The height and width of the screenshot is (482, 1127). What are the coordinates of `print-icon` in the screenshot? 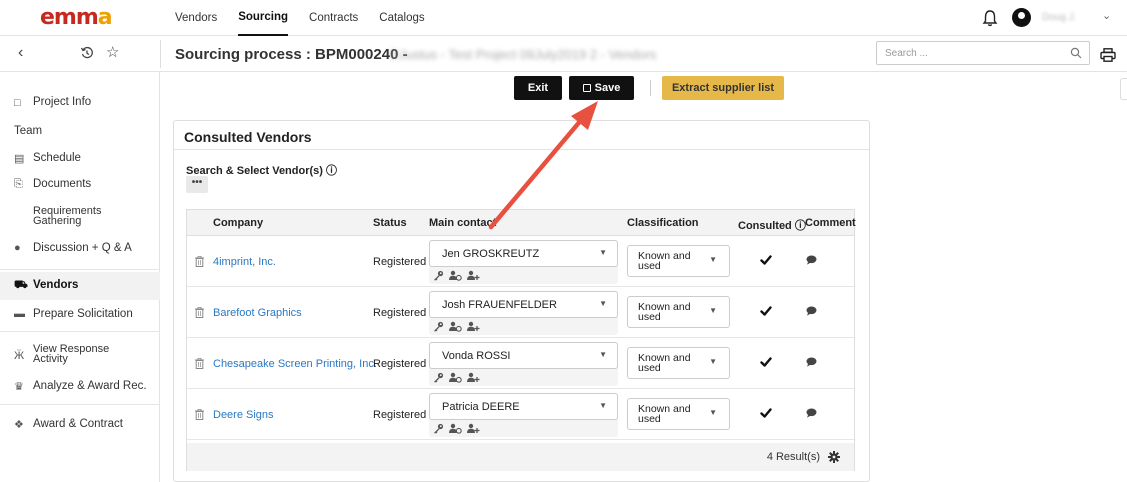 It's located at (1108, 55).